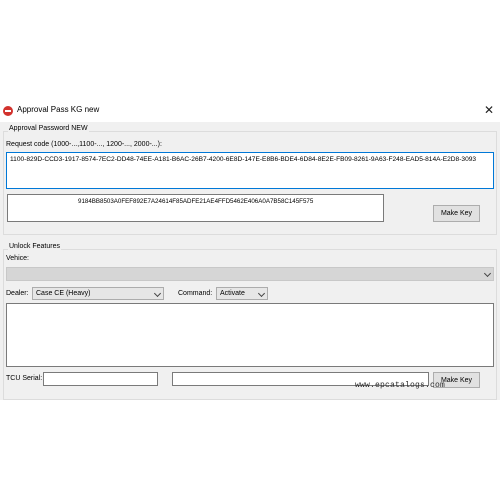  What do you see at coordinates (17, 293) in the screenshot?
I see `dealer-label: Dealer:` at bounding box center [17, 293].